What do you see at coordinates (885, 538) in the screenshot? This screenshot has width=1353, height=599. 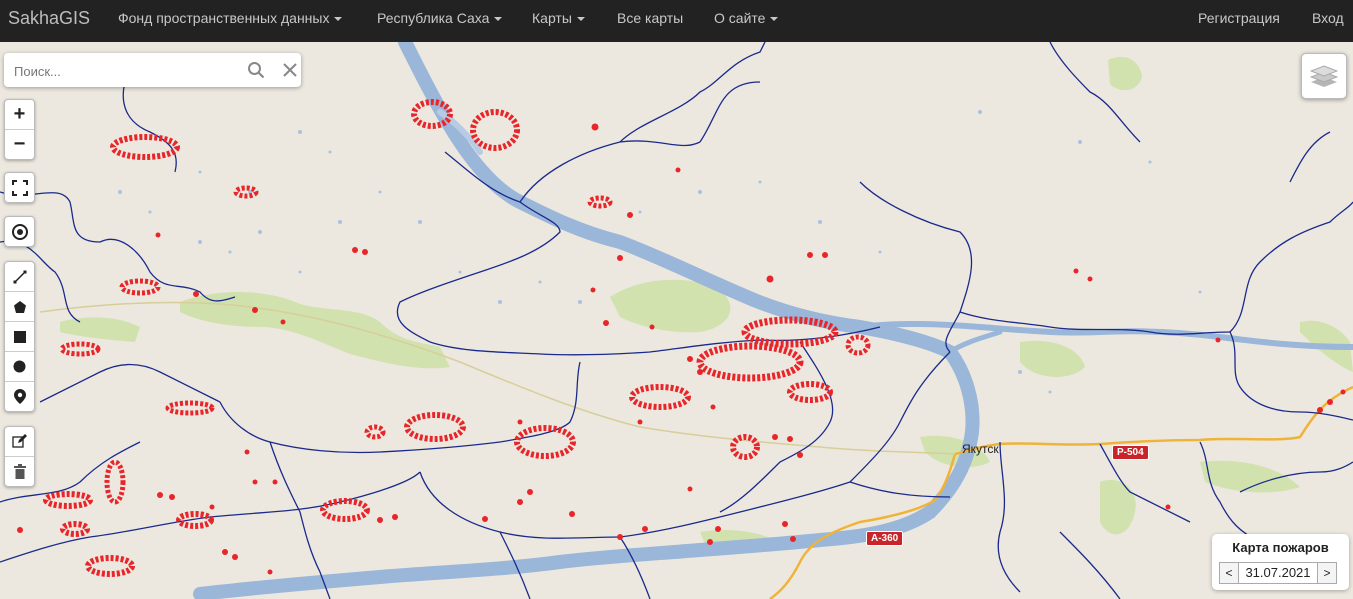 I see `road-shield-a360: А-360` at bounding box center [885, 538].